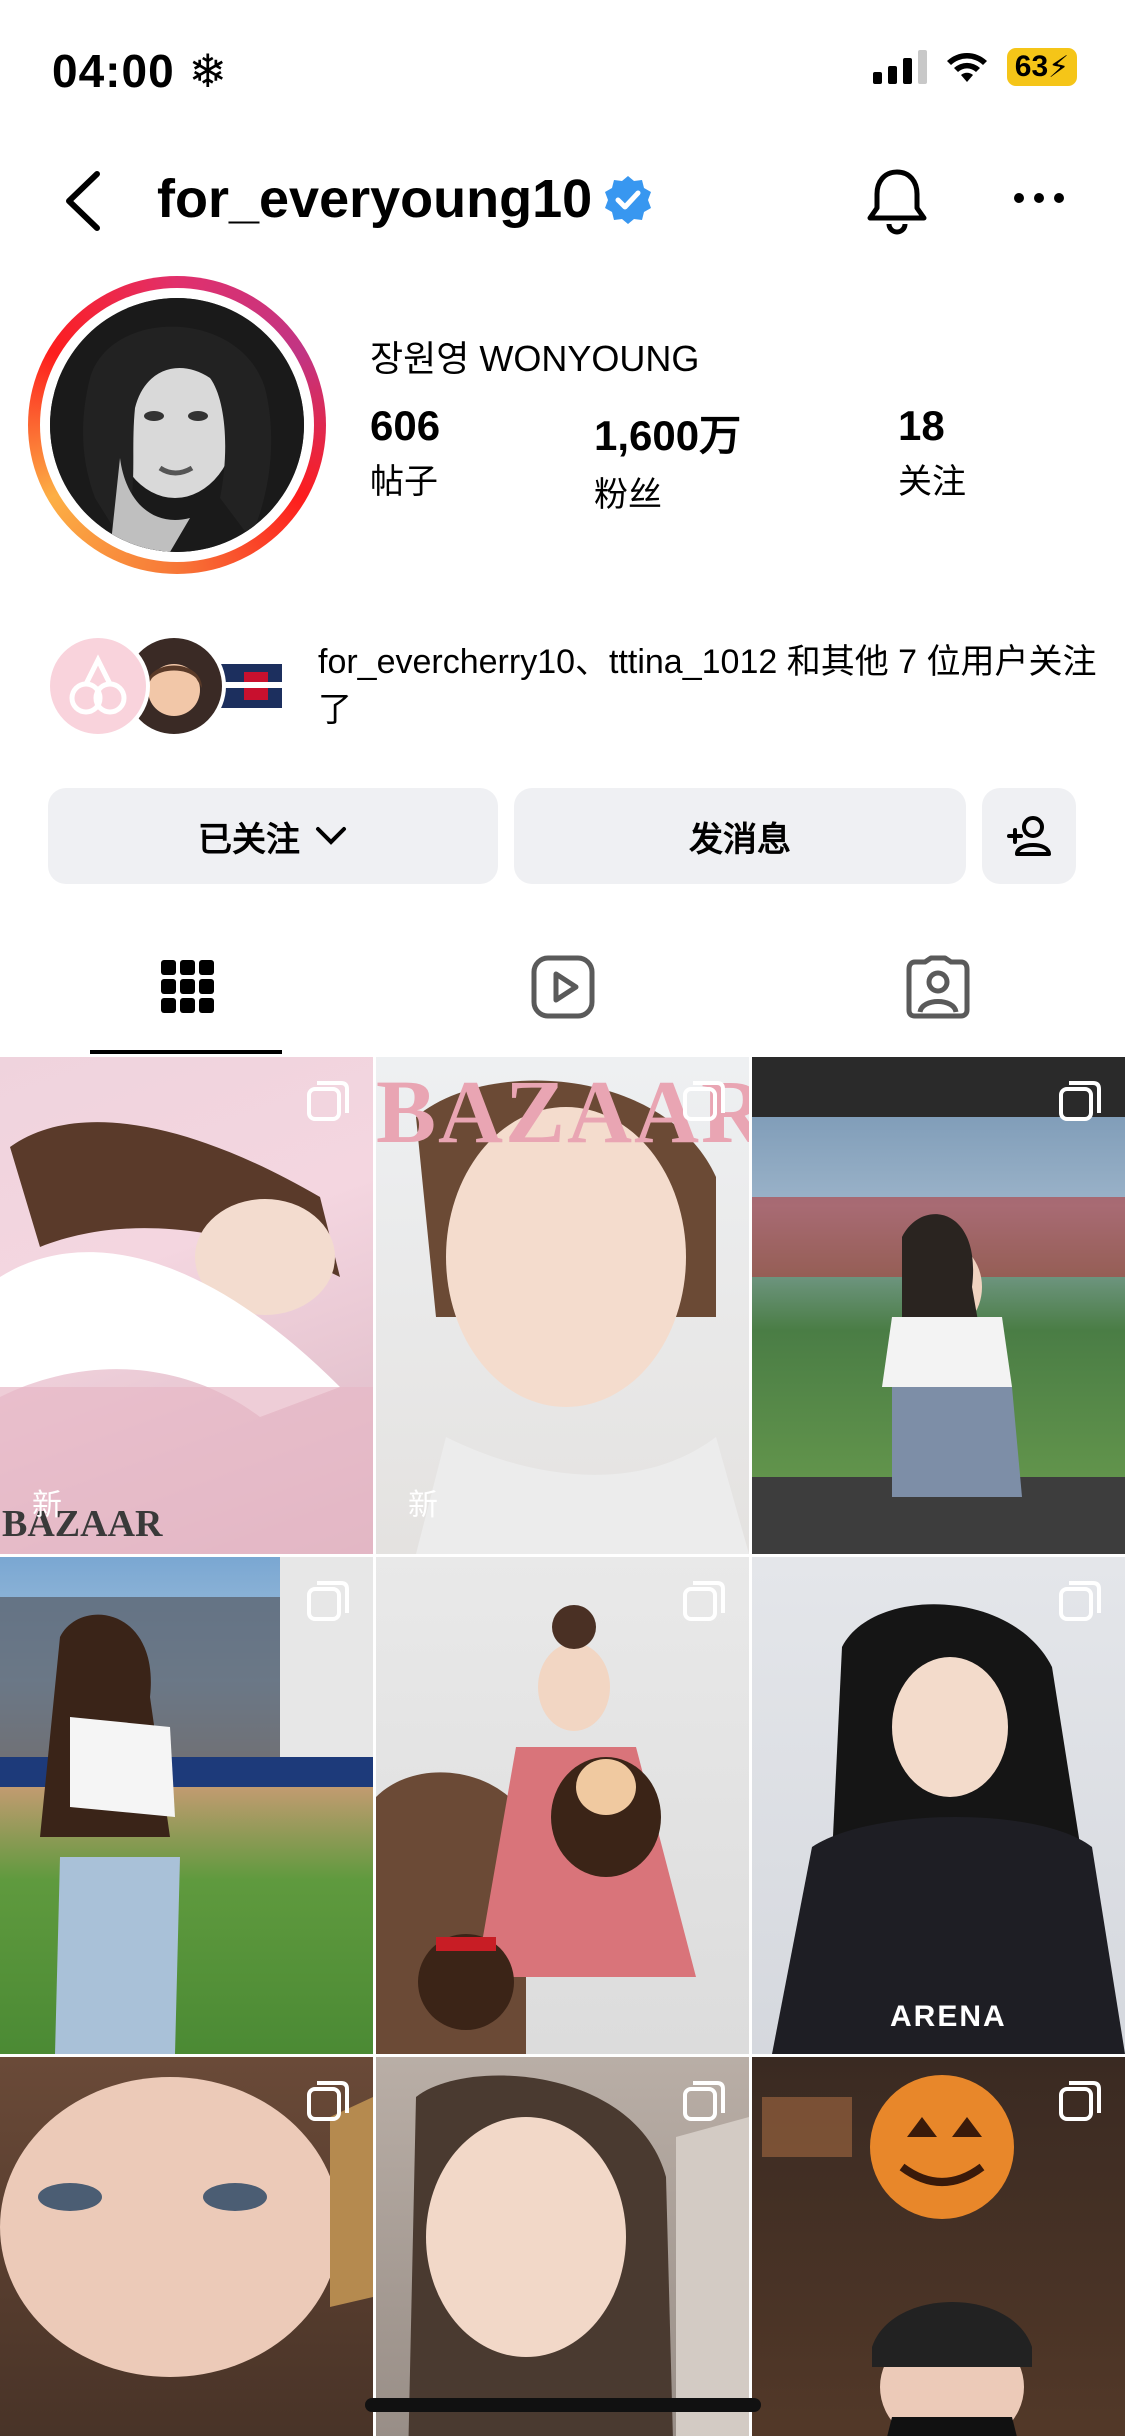 This screenshot has width=1125, height=2436. Describe the element at coordinates (948, 2016) in the screenshot. I see `post-overlay-text: ARENA` at that location.